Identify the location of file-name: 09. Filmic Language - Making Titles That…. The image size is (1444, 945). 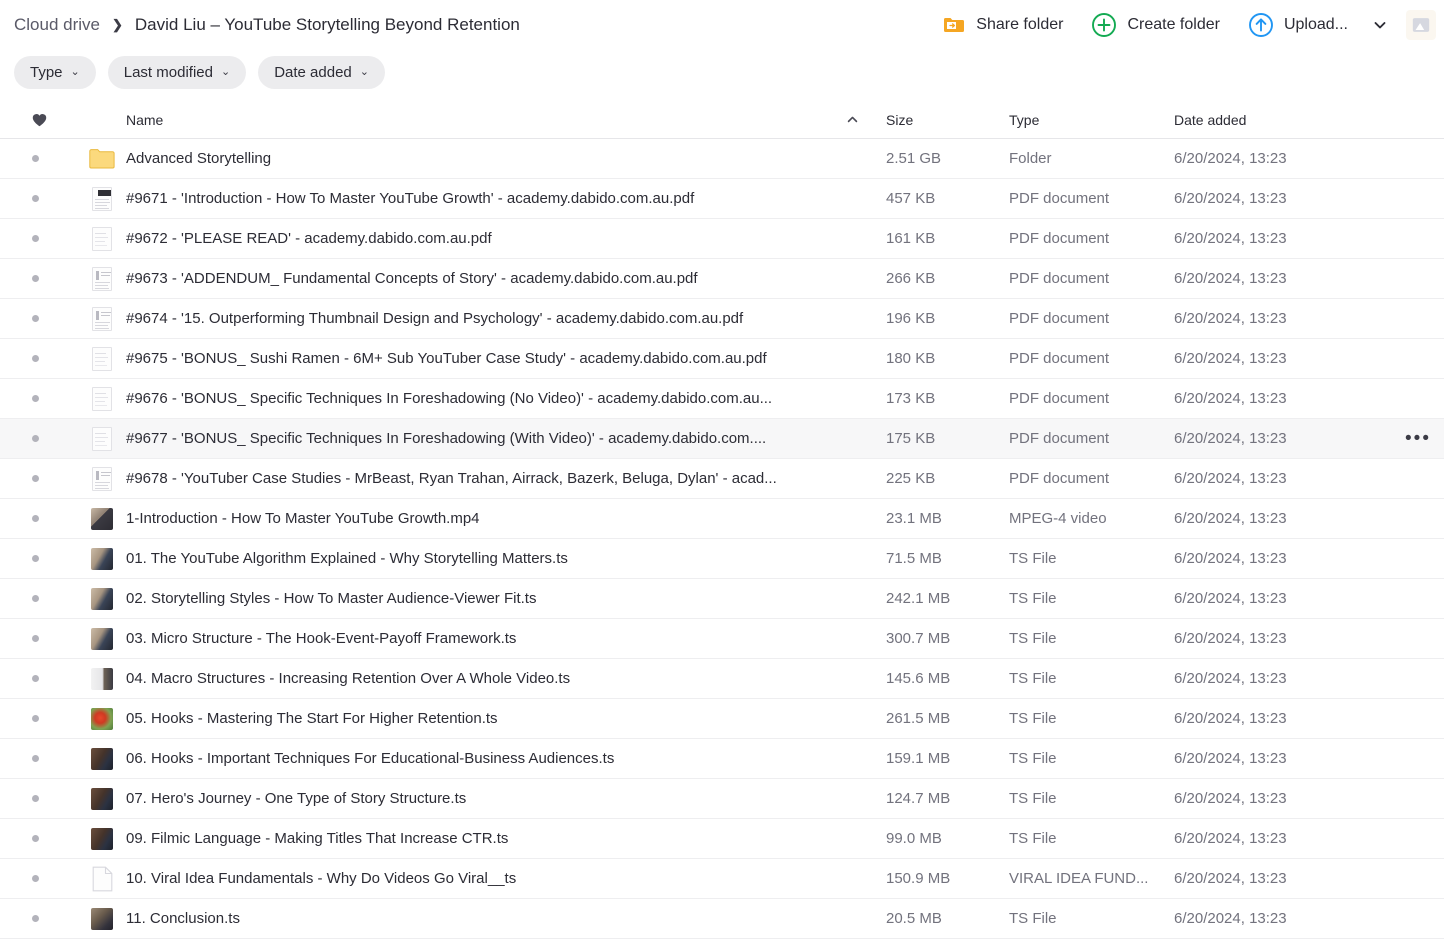
(506, 838).